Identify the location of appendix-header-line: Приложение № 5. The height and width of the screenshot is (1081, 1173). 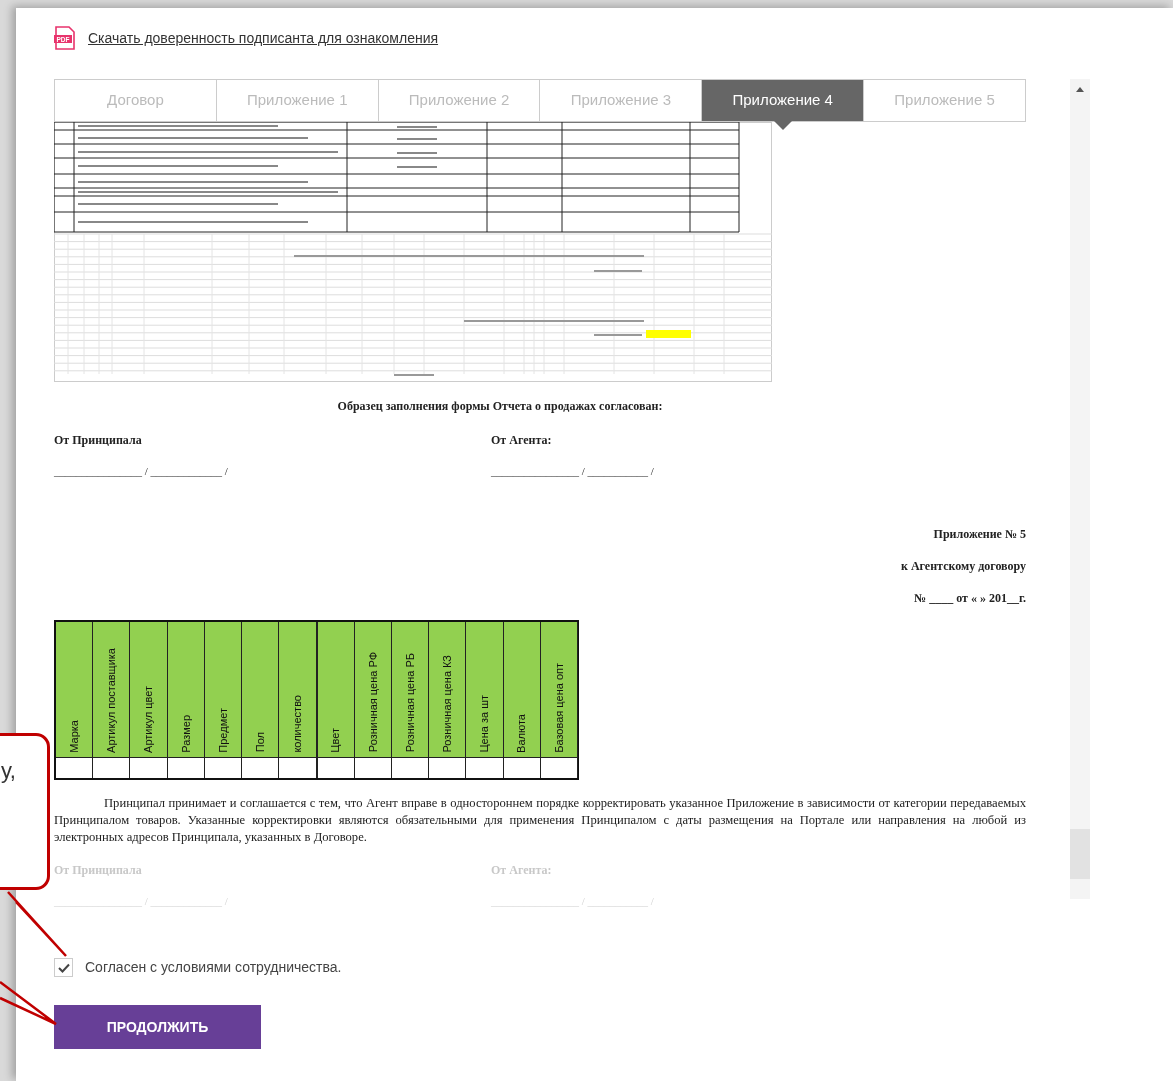
(979, 534).